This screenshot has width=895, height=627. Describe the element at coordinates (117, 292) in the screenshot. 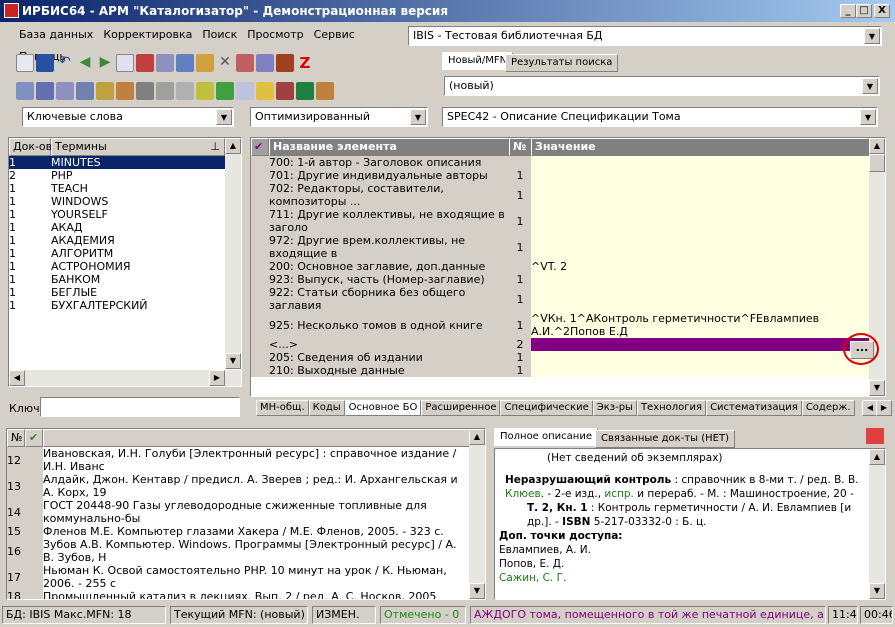

I see `terms-row: 1 БЕГЛЫЕ` at that location.